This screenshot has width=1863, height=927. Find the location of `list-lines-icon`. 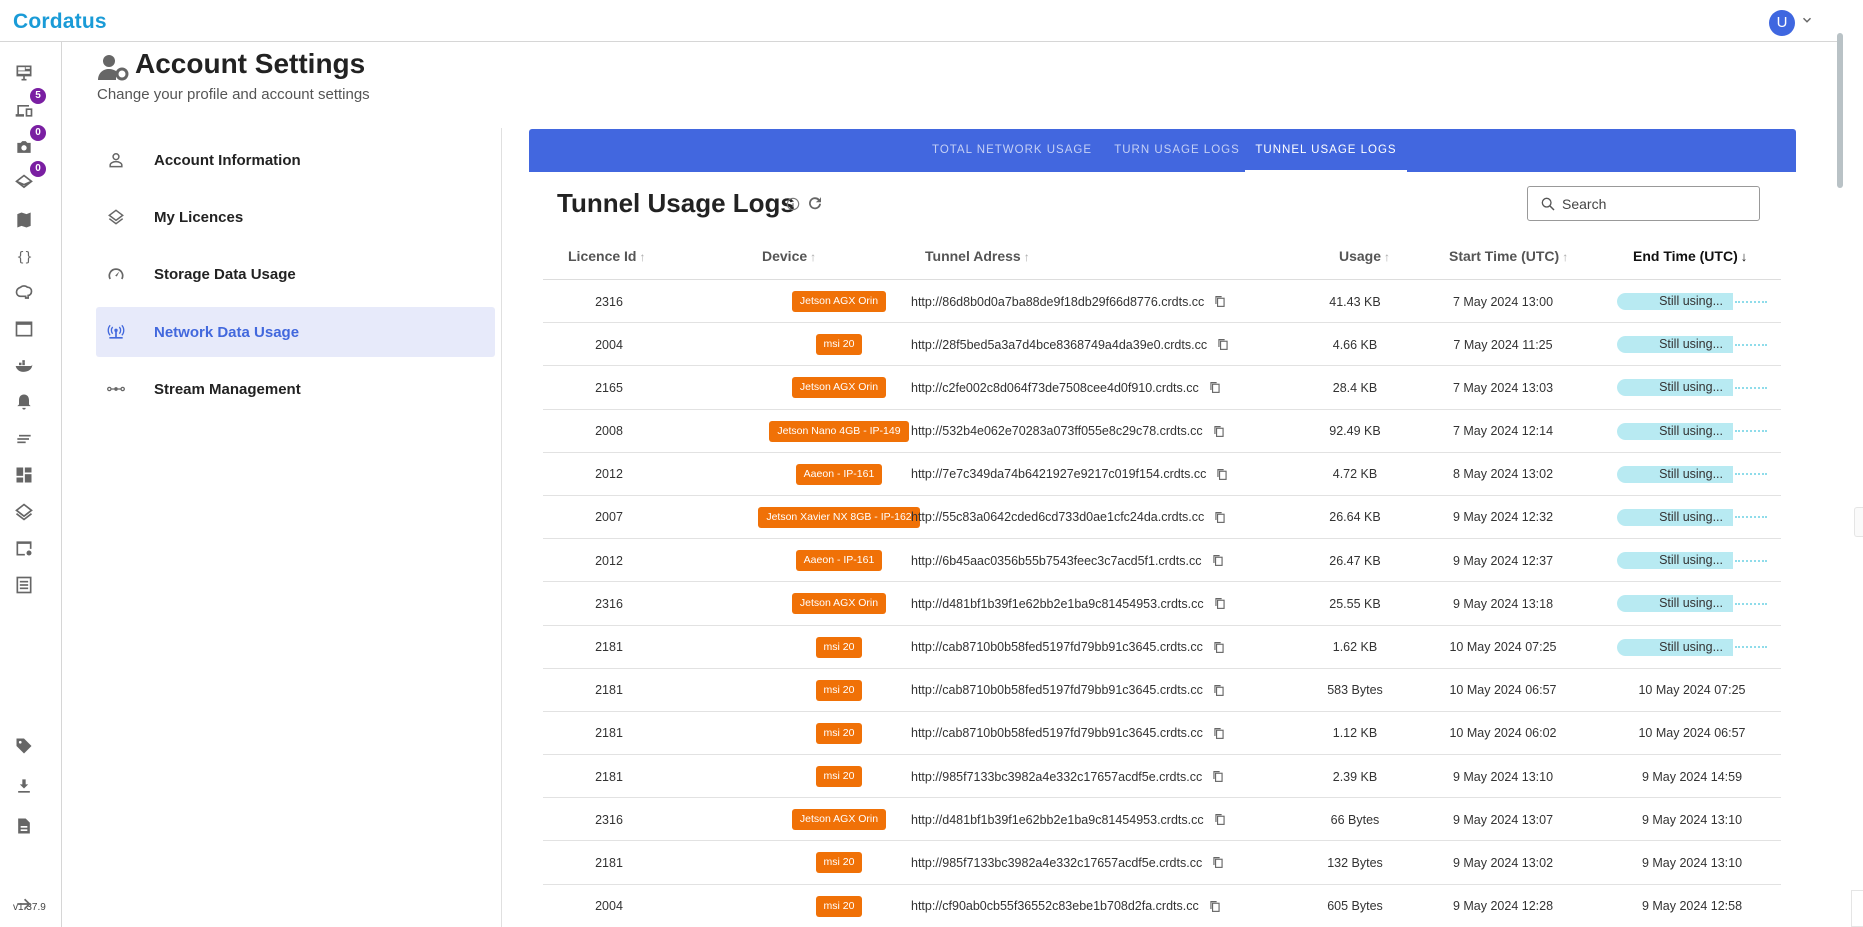

list-lines-icon is located at coordinates (24, 439).